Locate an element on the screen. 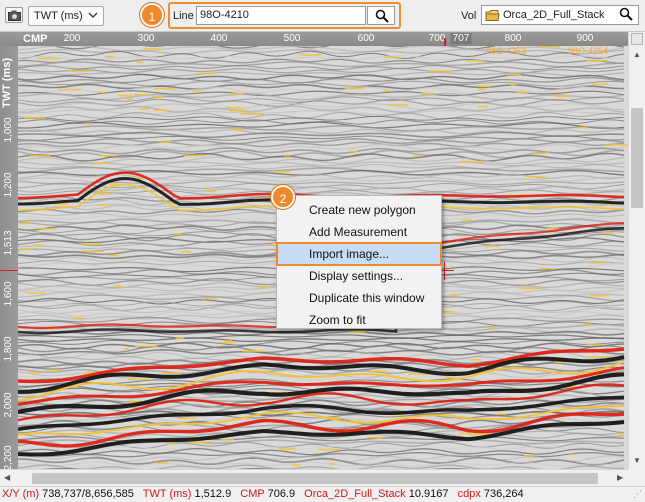 This screenshot has width=645, height=502. volume-input: Orca_2D_Full_Stack is located at coordinates (560, 15).